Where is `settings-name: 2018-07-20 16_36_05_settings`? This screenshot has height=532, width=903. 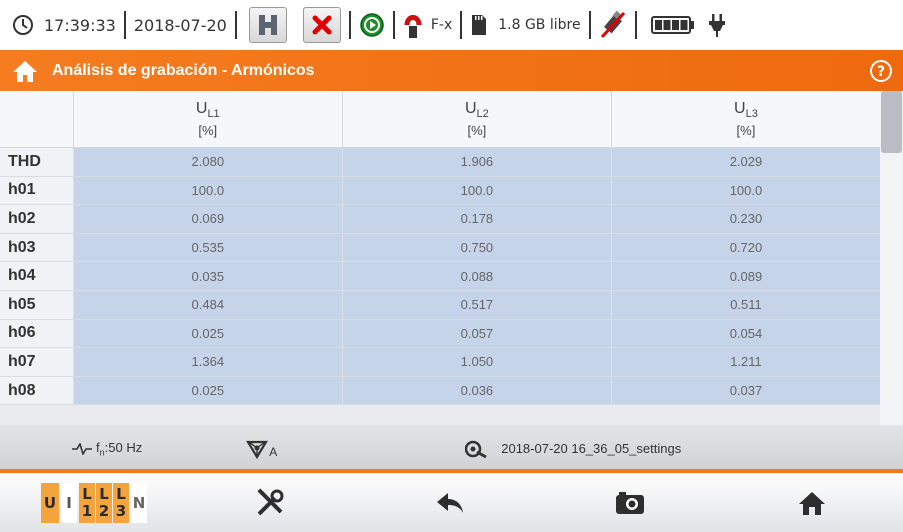 settings-name: 2018-07-20 16_36_05_settings is located at coordinates (591, 448).